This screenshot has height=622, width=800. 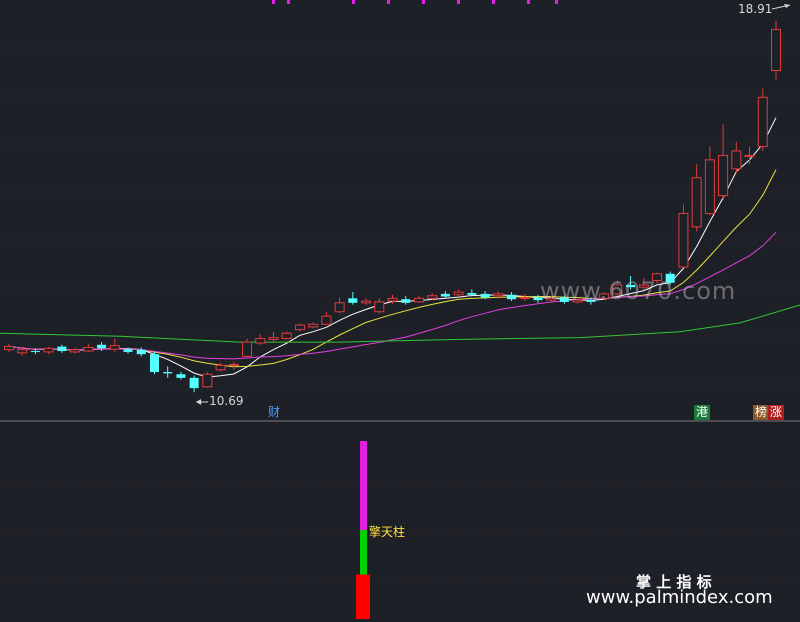 What do you see at coordinates (415, 2) in the screenshot?
I see `top-markers` at bounding box center [415, 2].